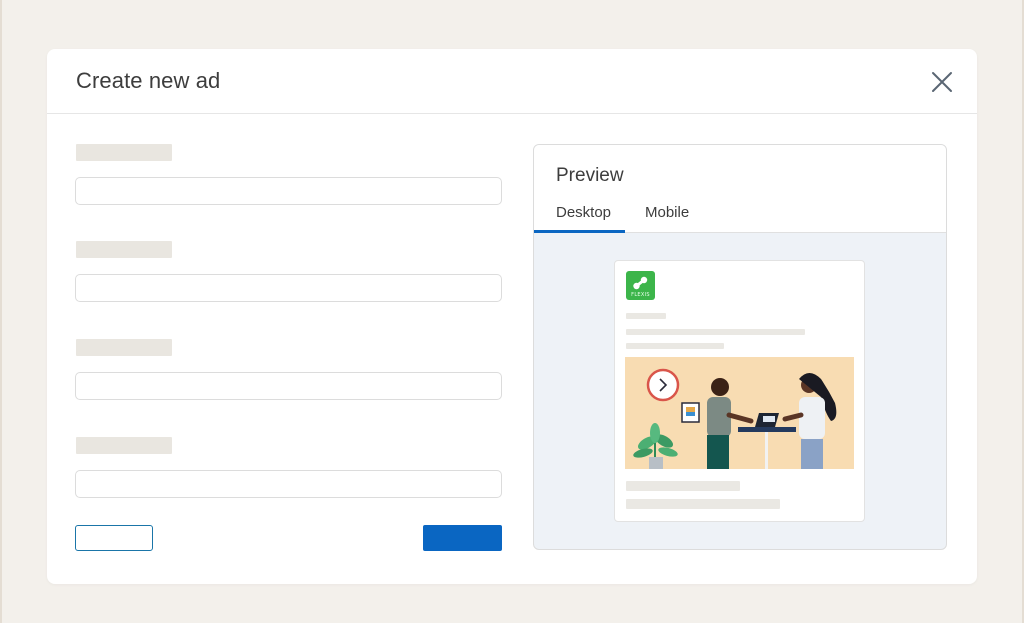 The width and height of the screenshot is (1024, 623). Describe the element at coordinates (640, 295) in the screenshot. I see `logo-text: FLEXIS` at that location.